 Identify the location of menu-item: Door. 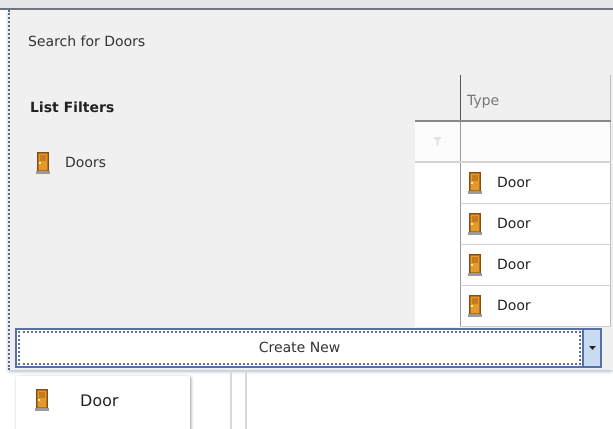
(67, 393).